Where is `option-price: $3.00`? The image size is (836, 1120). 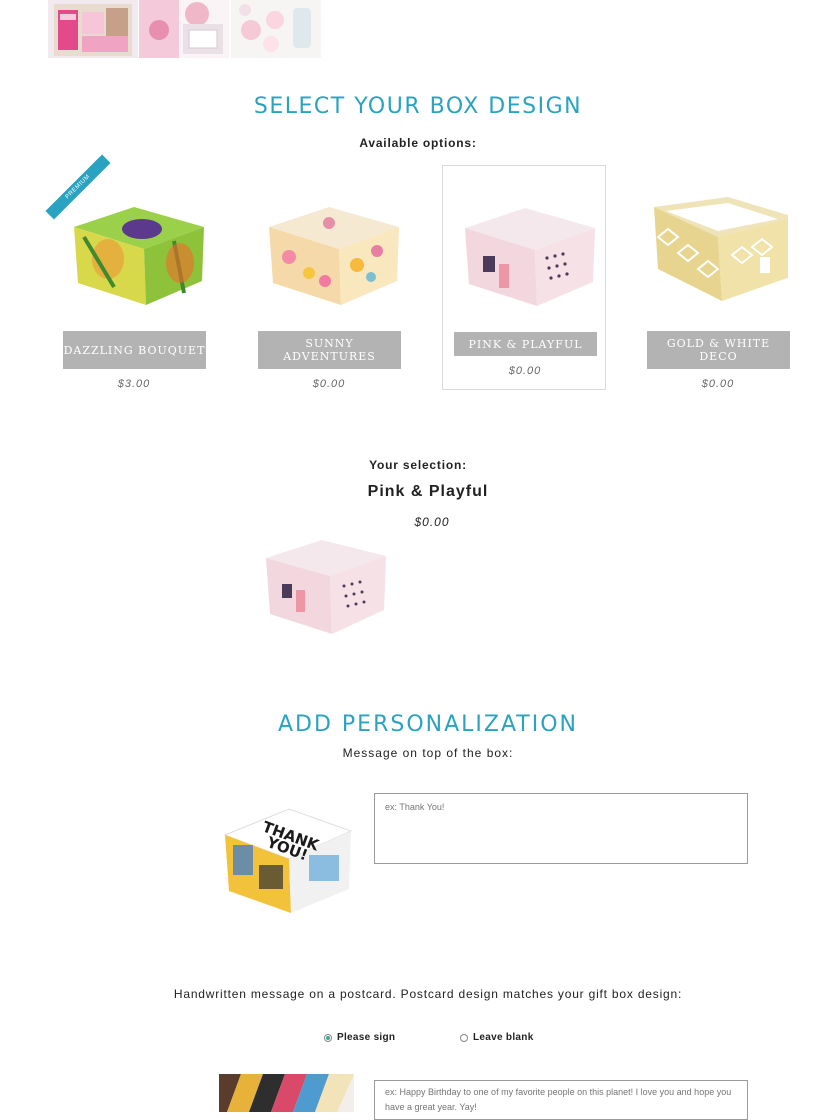
option-price: $3.00 is located at coordinates (134, 384).